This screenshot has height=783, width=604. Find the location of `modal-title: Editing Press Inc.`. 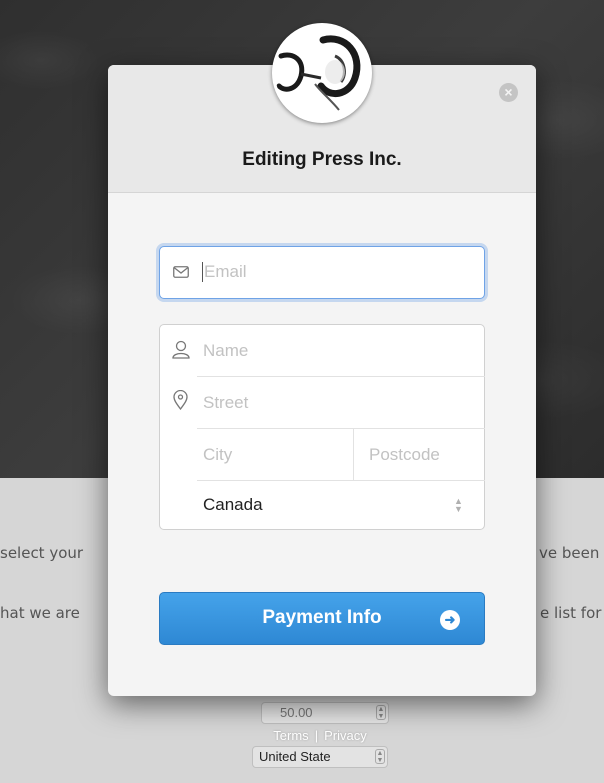

modal-title: Editing Press Inc. is located at coordinates (322, 159).